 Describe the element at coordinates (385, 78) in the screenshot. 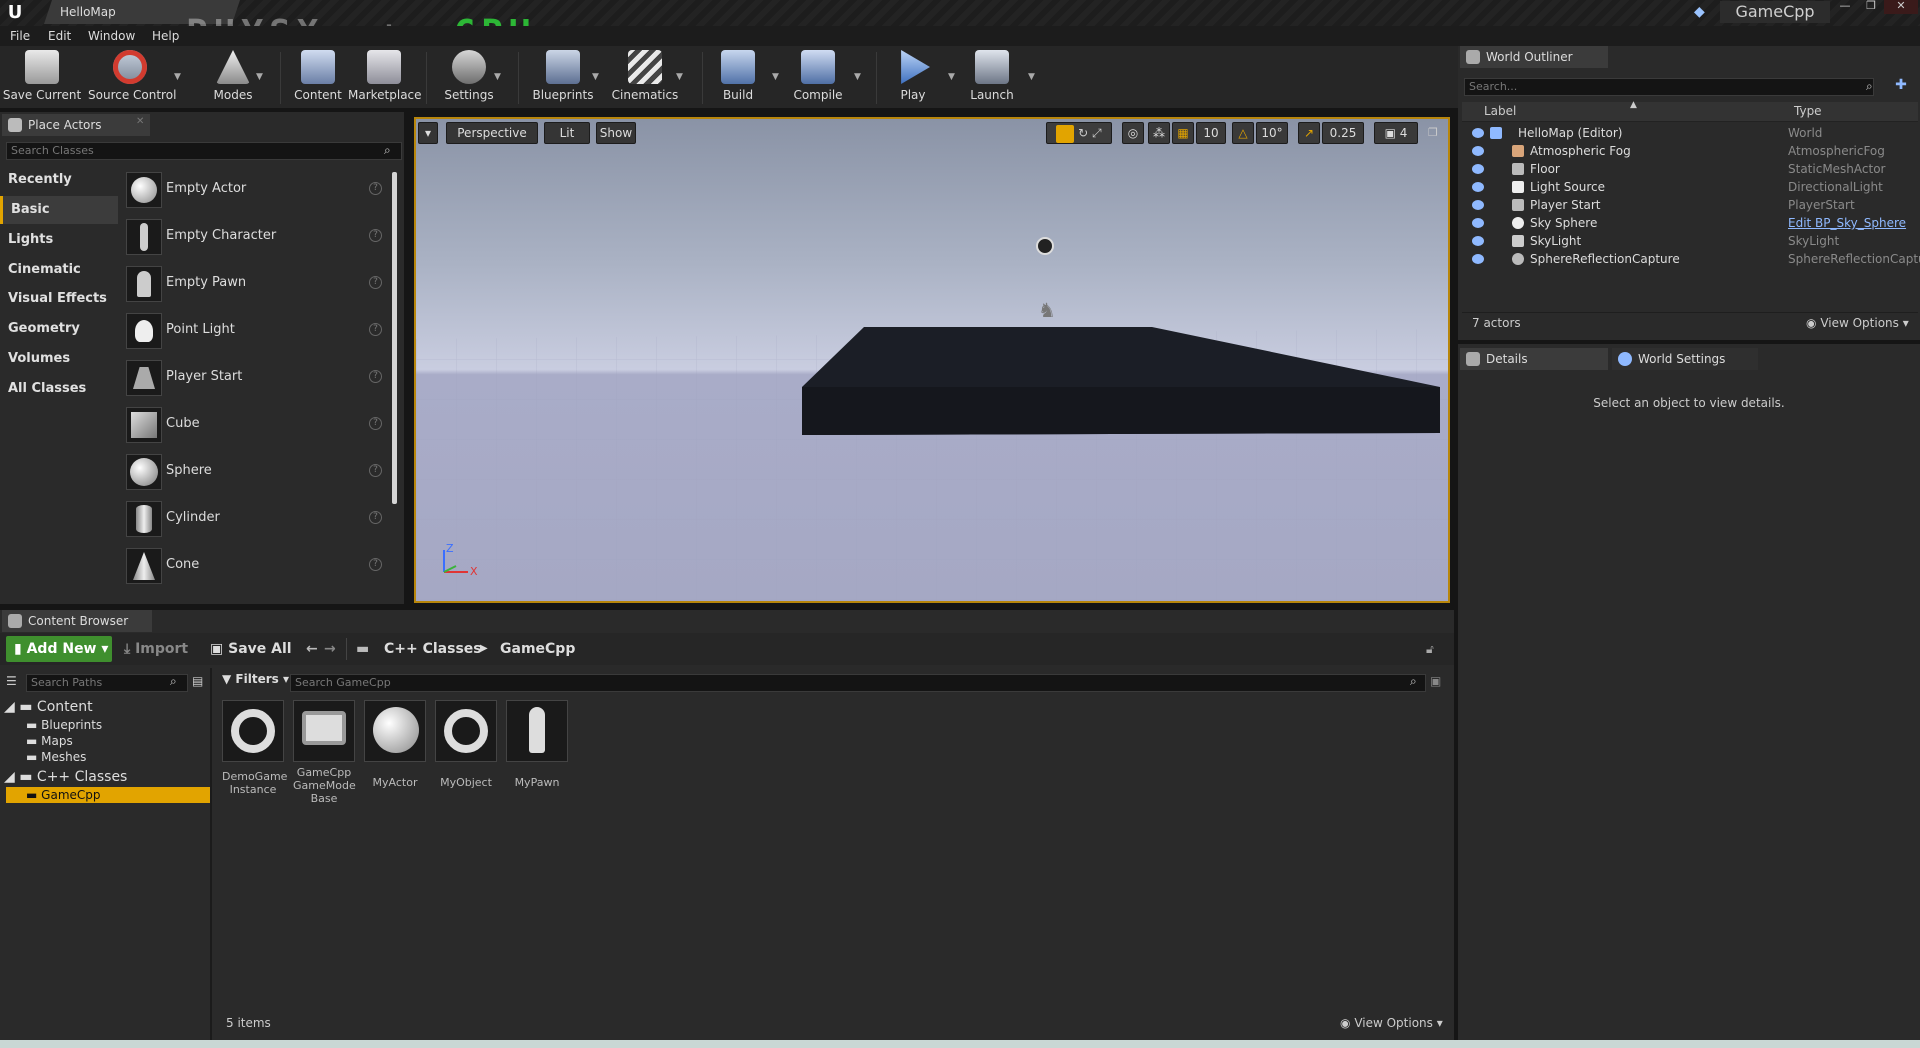

I see `marketplace-button: Marketplace` at that location.